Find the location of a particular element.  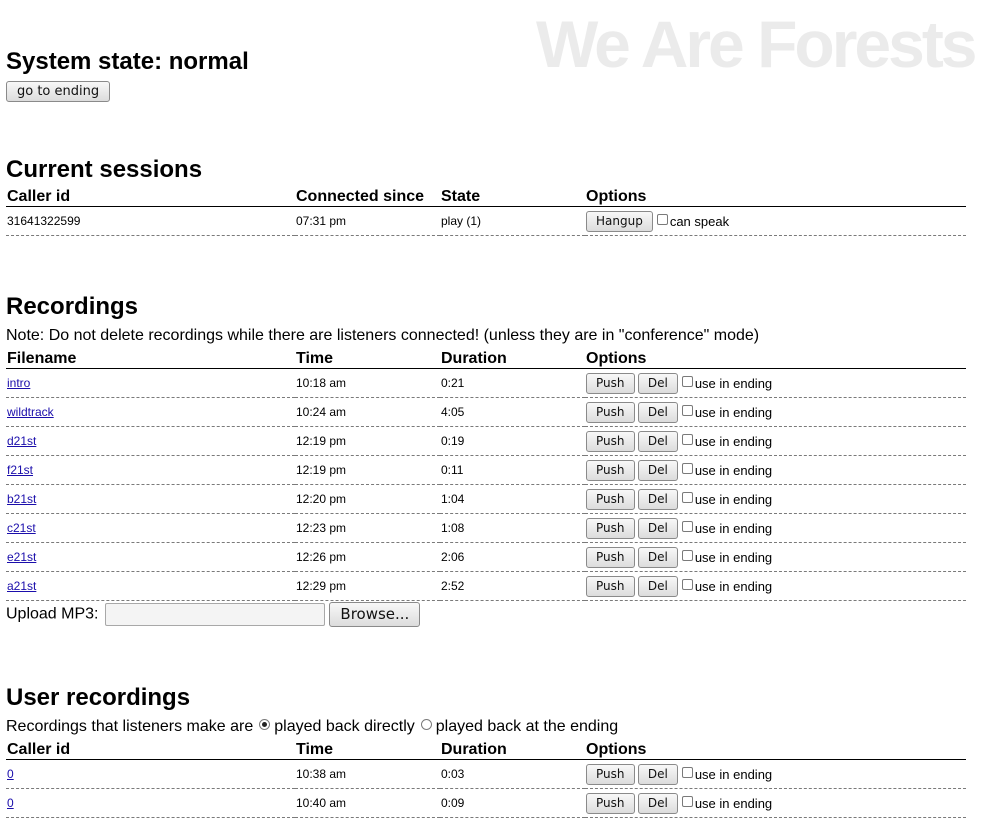

table-row: d21st 12:19 pm 0:19 Push Del use in ending is located at coordinates (486, 441).